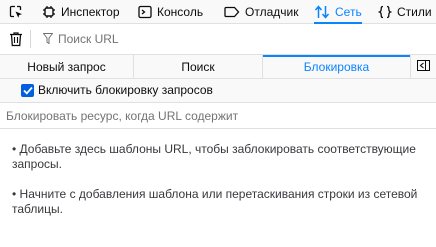 The width and height of the screenshot is (436, 247). I want to click on tab-blocking: Блокировка, so click(336, 66).